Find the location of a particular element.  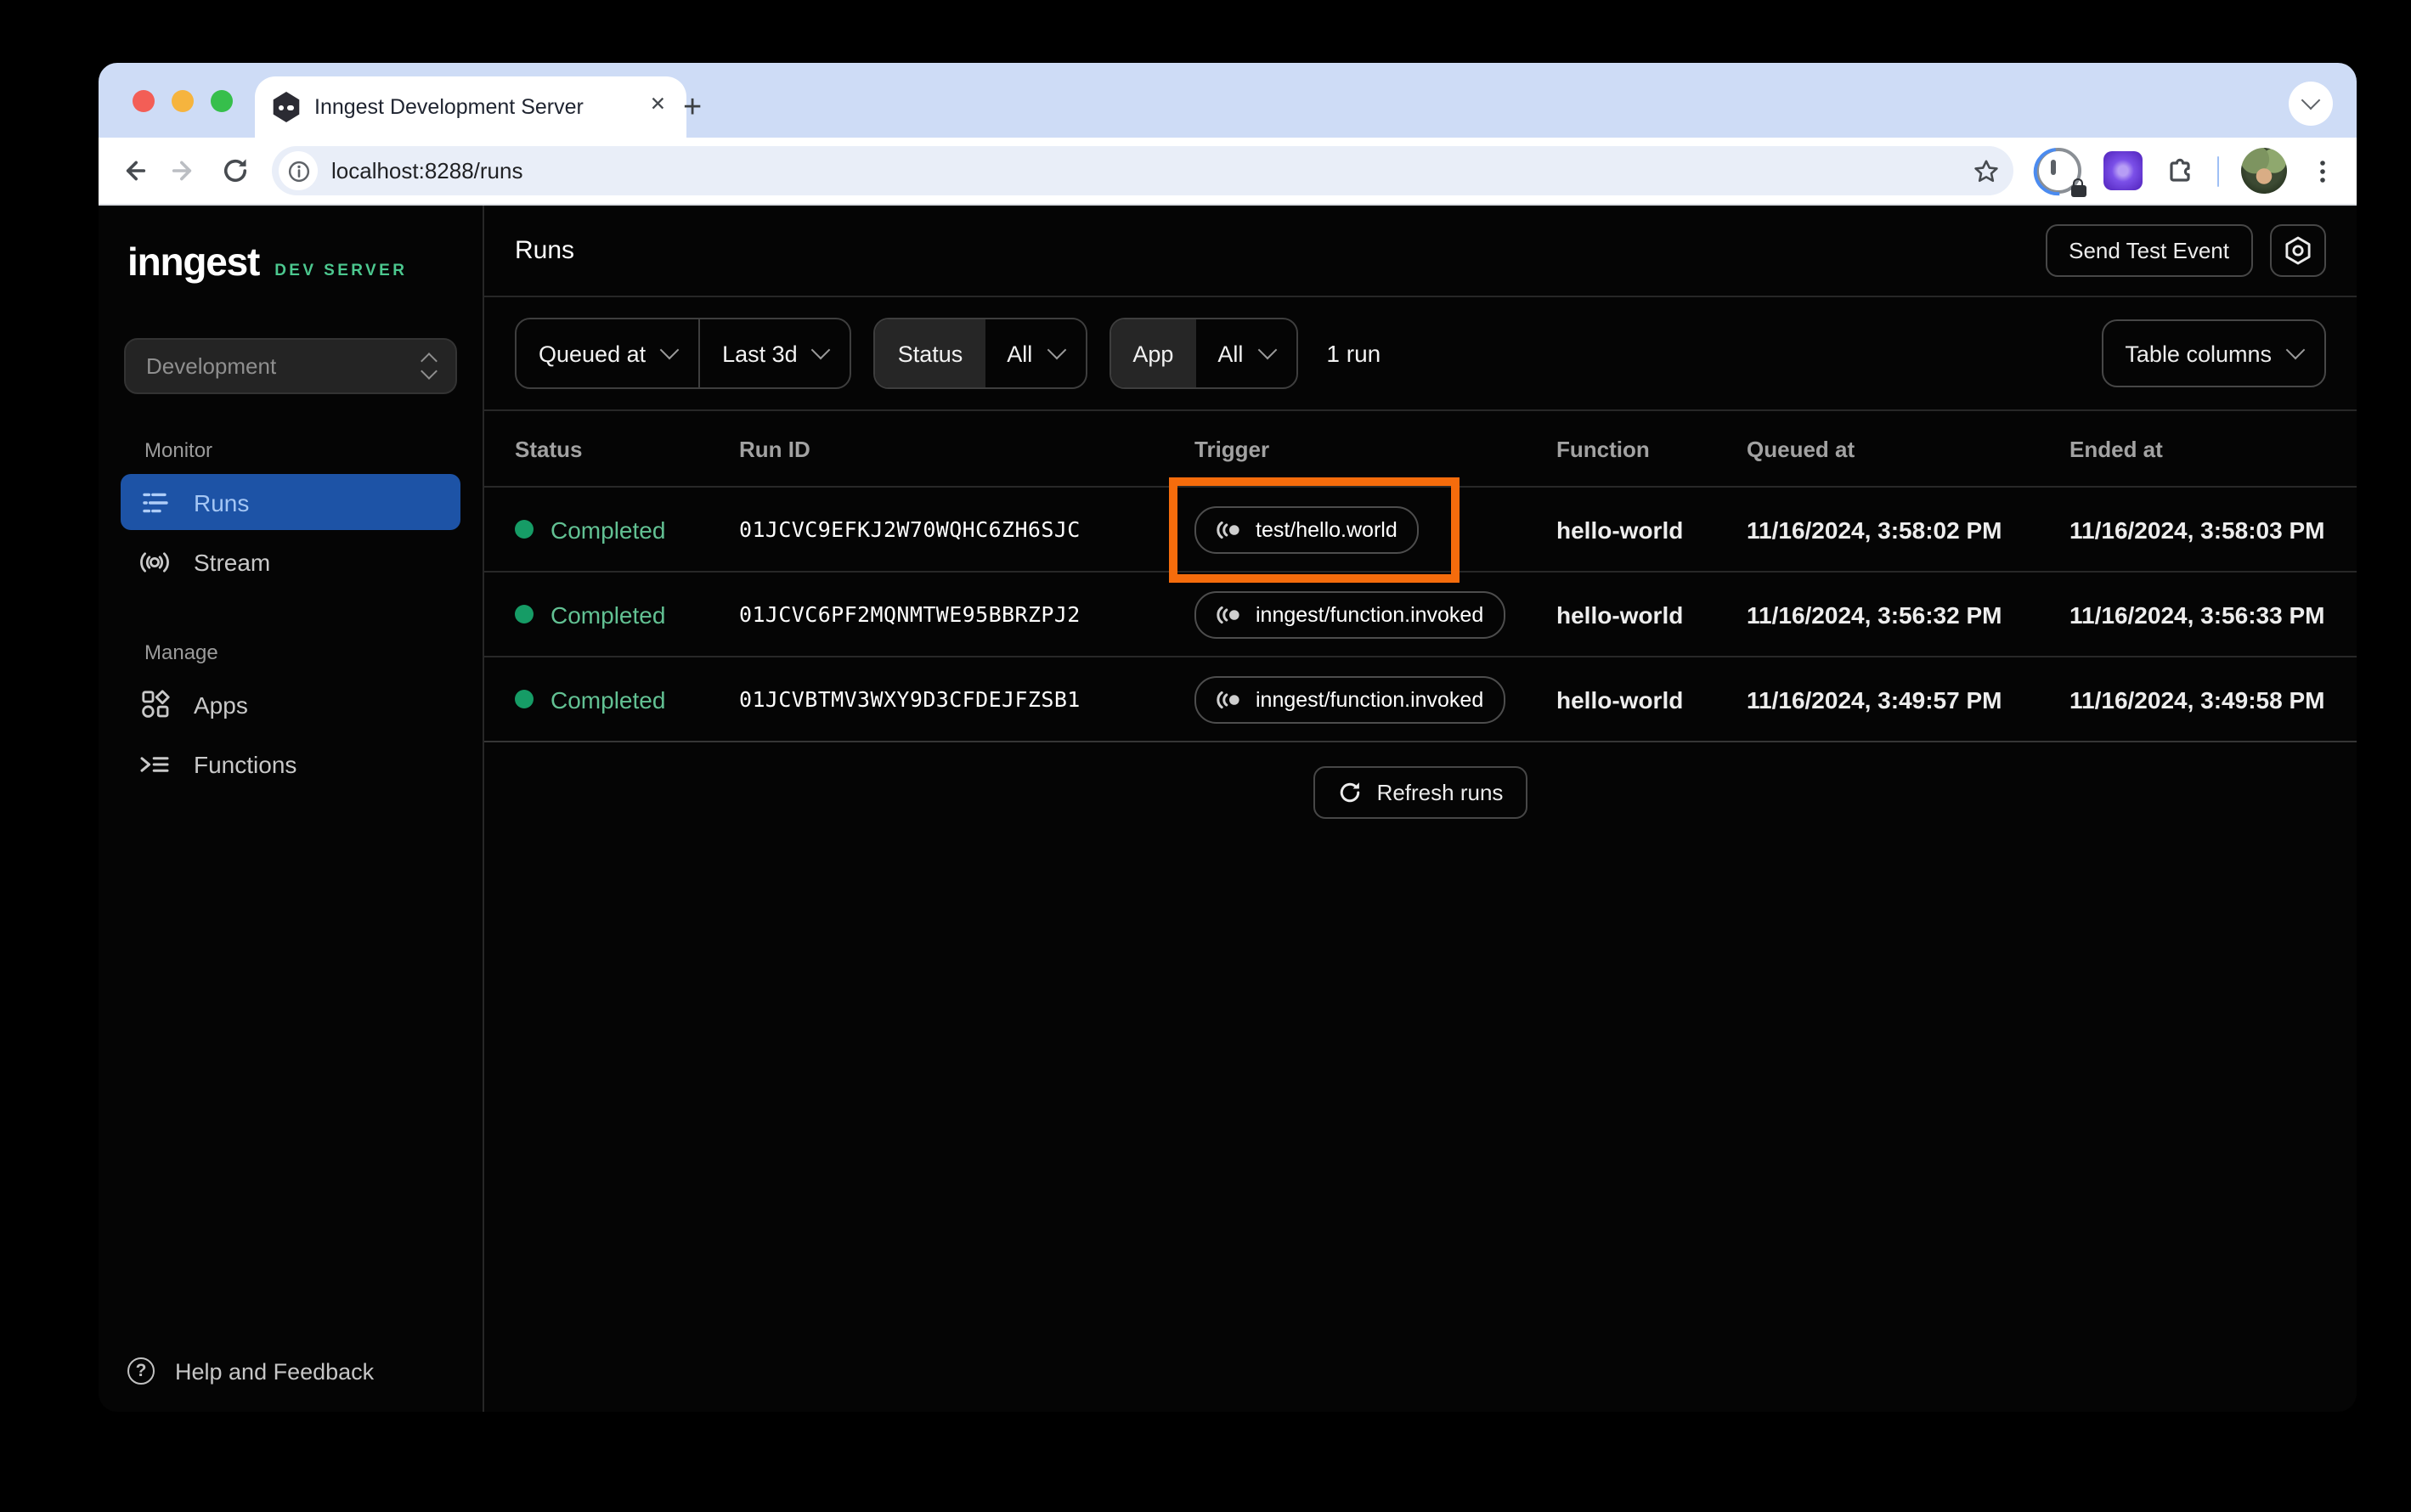

queued-at: 11/16/2024, 3:49:57 PM is located at coordinates (1874, 699).